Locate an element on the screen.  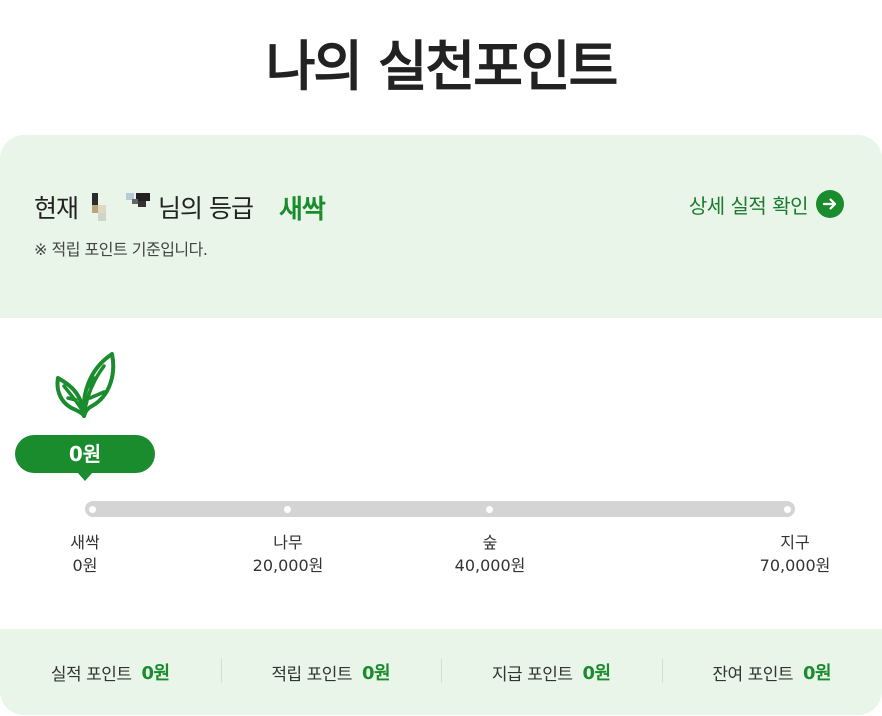
stage-amount: 20,000원 is located at coordinates (288, 565).